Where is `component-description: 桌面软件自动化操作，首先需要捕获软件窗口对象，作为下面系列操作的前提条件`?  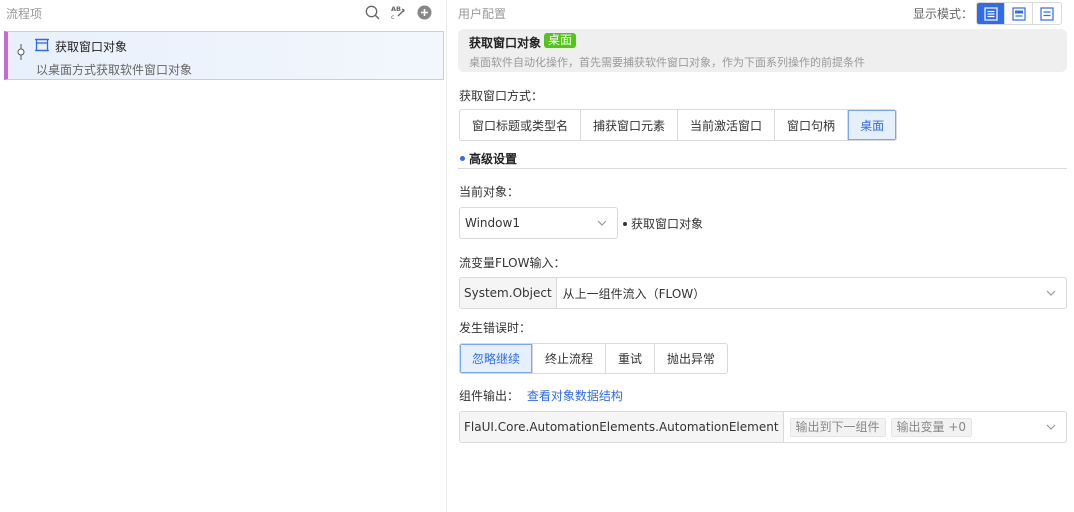
component-description: 桌面软件自动化操作，首先需要捕获软件窗口对象，作为下面系列操作的前提条件 is located at coordinates (667, 62).